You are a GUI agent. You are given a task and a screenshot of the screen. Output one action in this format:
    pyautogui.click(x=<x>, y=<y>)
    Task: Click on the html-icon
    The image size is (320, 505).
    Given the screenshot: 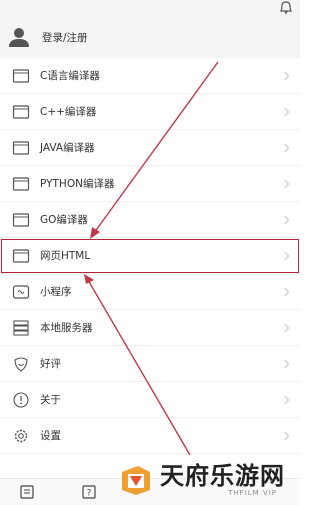 What is the action you would take?
    pyautogui.click(x=21, y=255)
    